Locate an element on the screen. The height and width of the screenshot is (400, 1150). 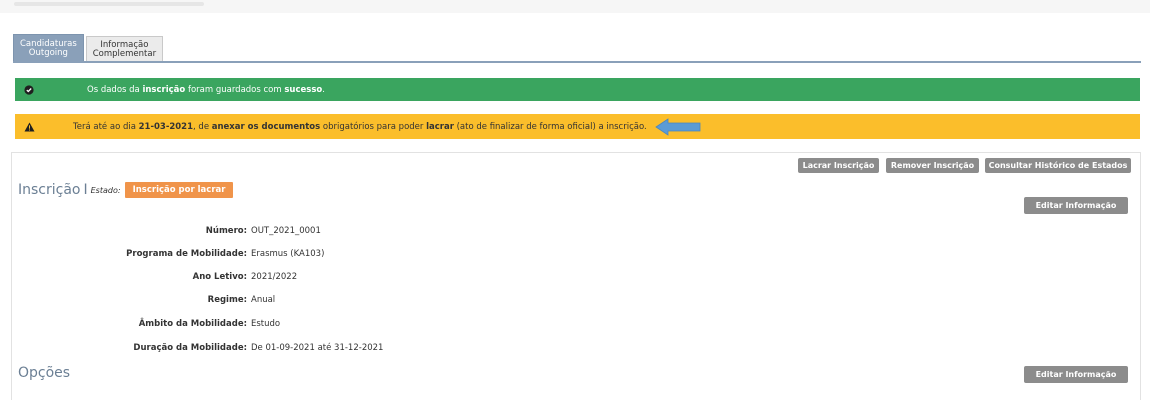
field-row: Regime: Anual is located at coordinates (241, 300).